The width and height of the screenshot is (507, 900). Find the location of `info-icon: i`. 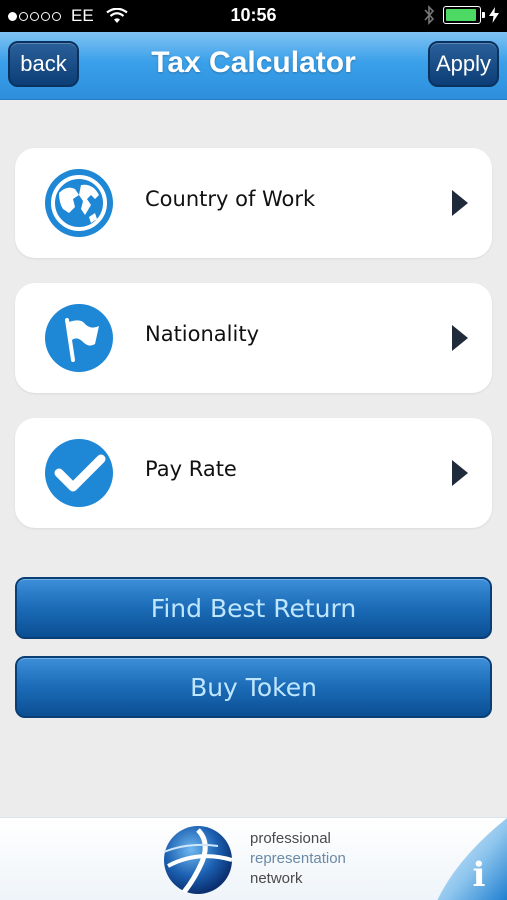

info-icon: i is located at coordinates (479, 875).